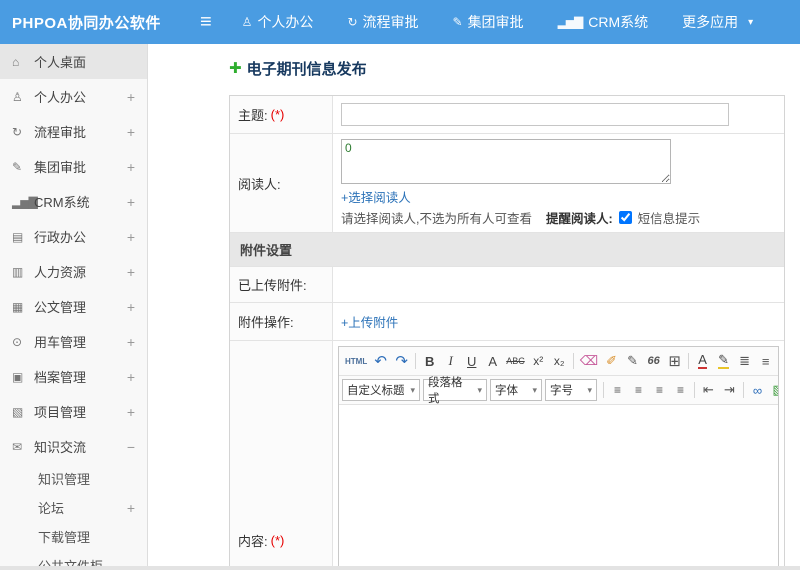 The image size is (800, 570). What do you see at coordinates (723, 361) in the screenshot?
I see `highlight-color-button: ✎` at bounding box center [723, 361].